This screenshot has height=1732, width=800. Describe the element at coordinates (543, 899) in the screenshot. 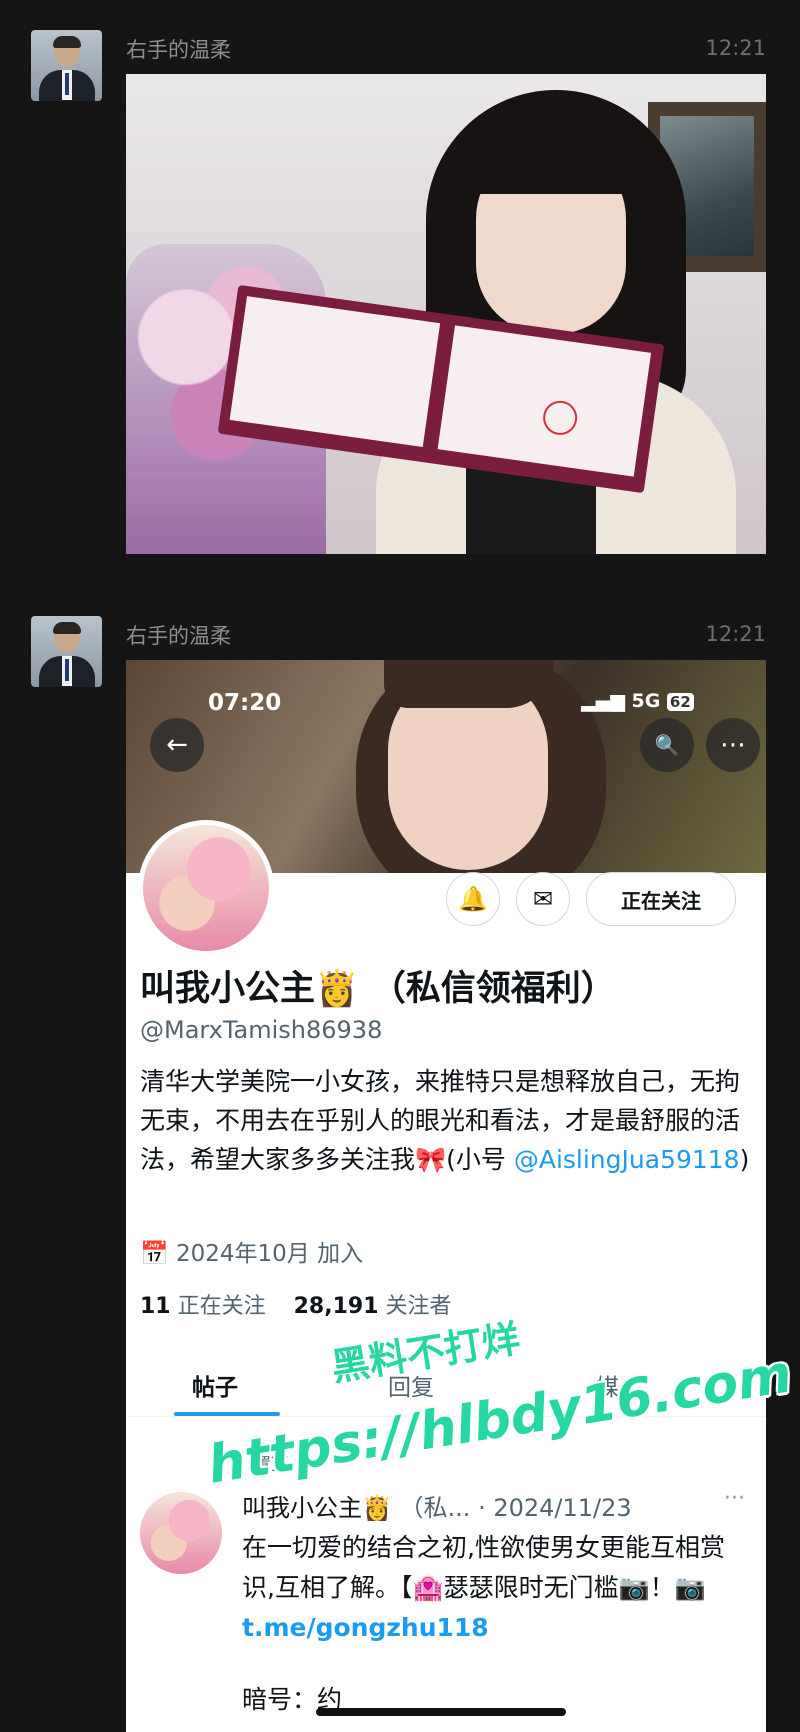

I see `mail-icon: ✉` at that location.